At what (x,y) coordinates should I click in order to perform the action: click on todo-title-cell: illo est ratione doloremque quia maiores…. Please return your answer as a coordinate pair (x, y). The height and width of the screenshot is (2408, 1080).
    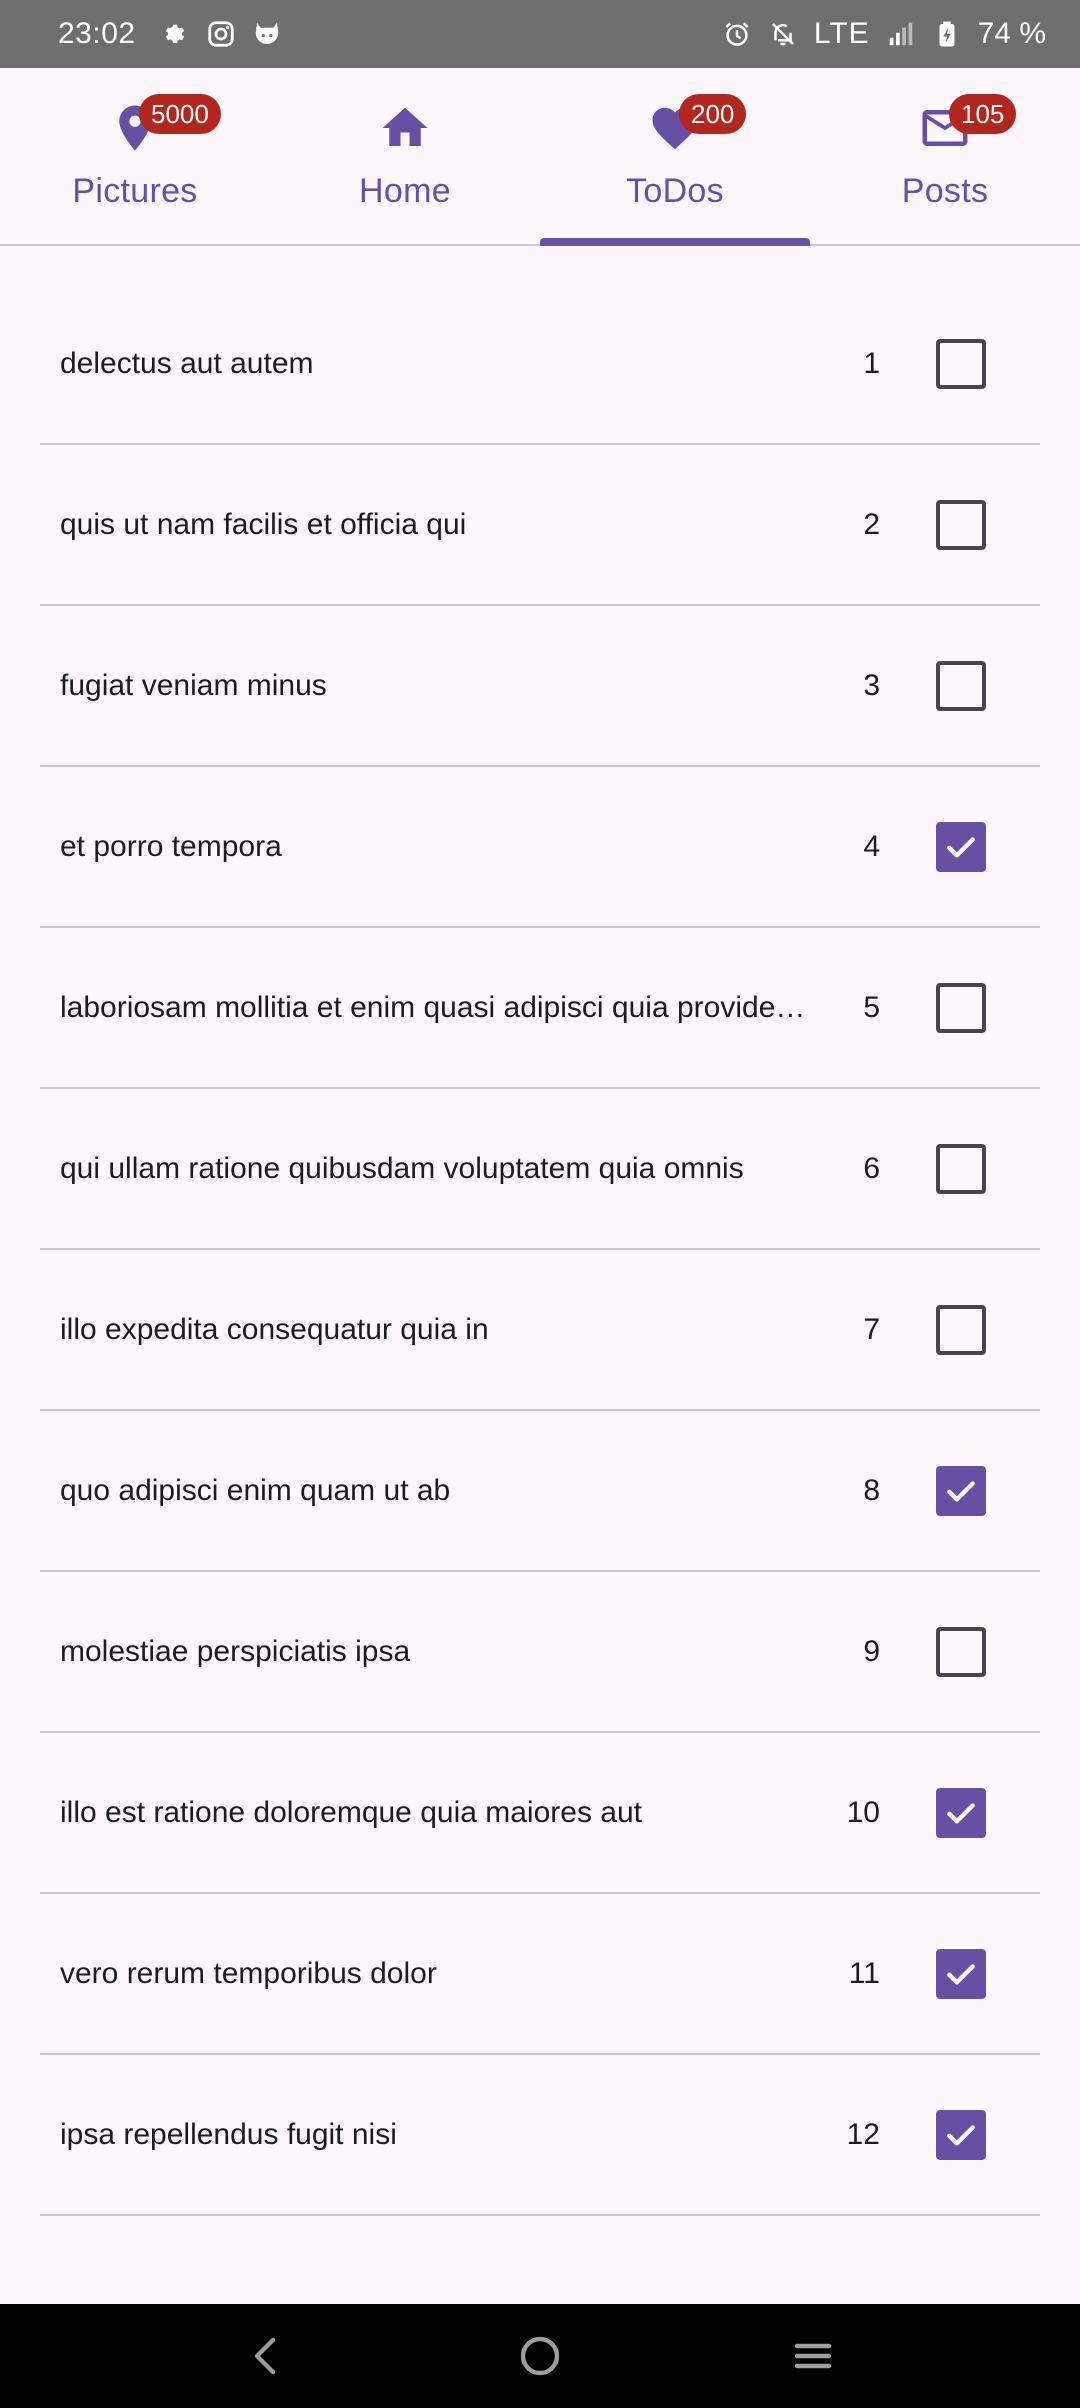
    Looking at the image, I should click on (445, 1812).